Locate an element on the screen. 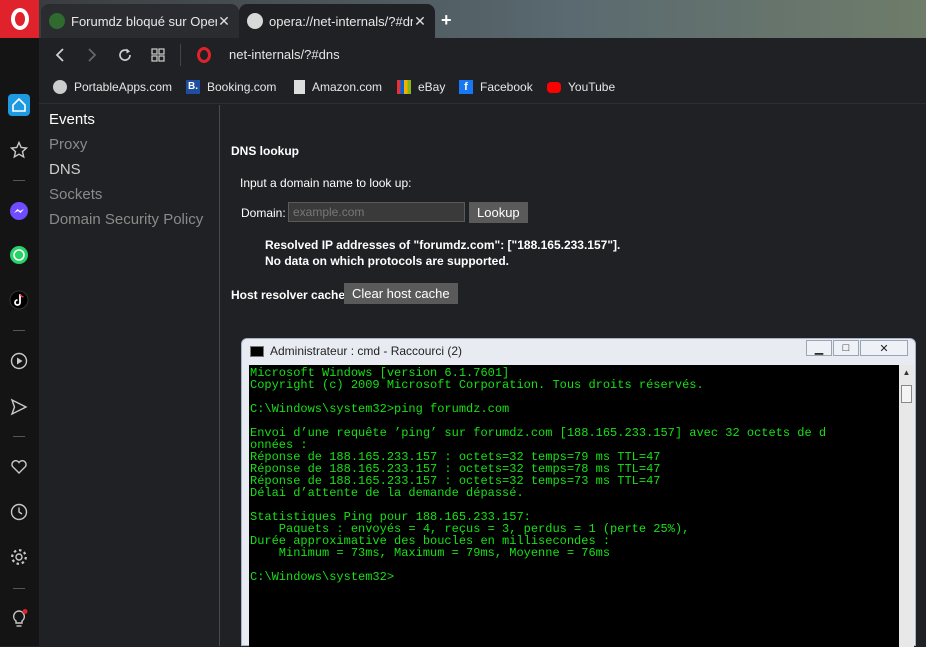 The image size is (926, 647). tabs-grid-icon is located at coordinates (158, 55).